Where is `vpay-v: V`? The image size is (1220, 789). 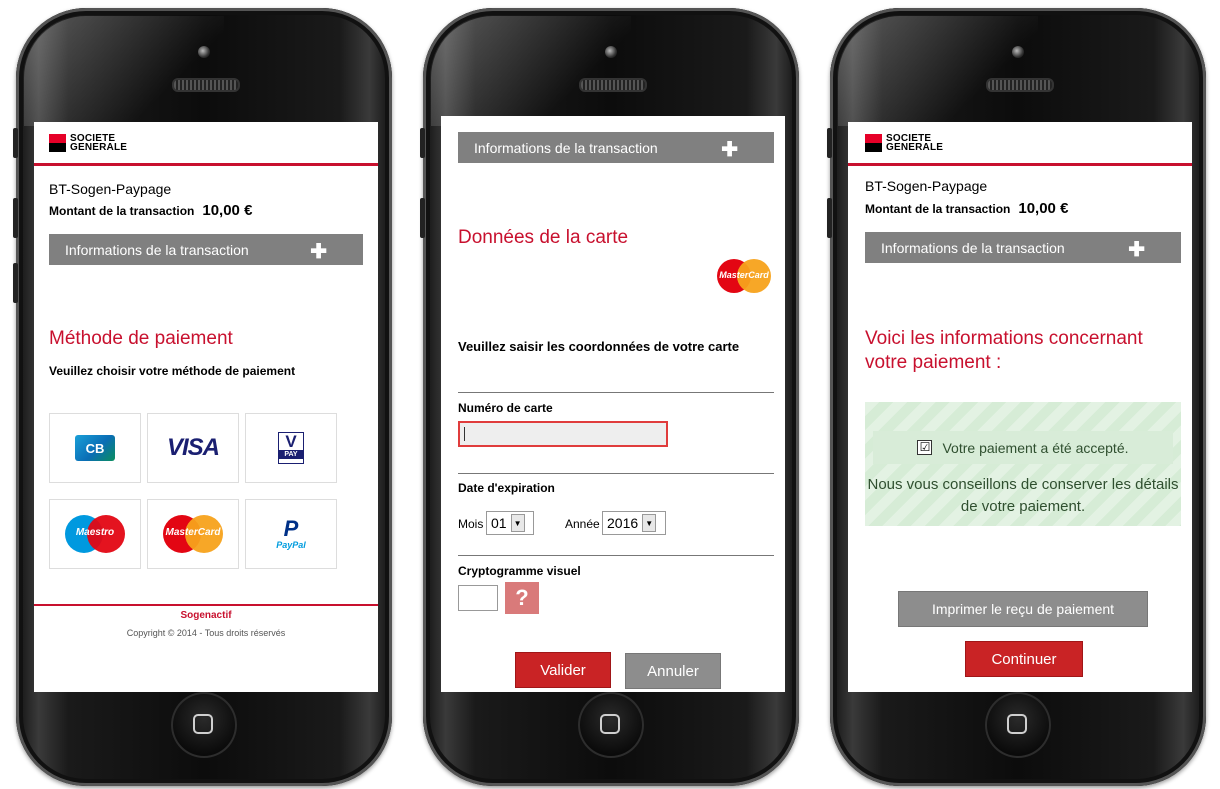
vpay-v: V is located at coordinates (291, 441).